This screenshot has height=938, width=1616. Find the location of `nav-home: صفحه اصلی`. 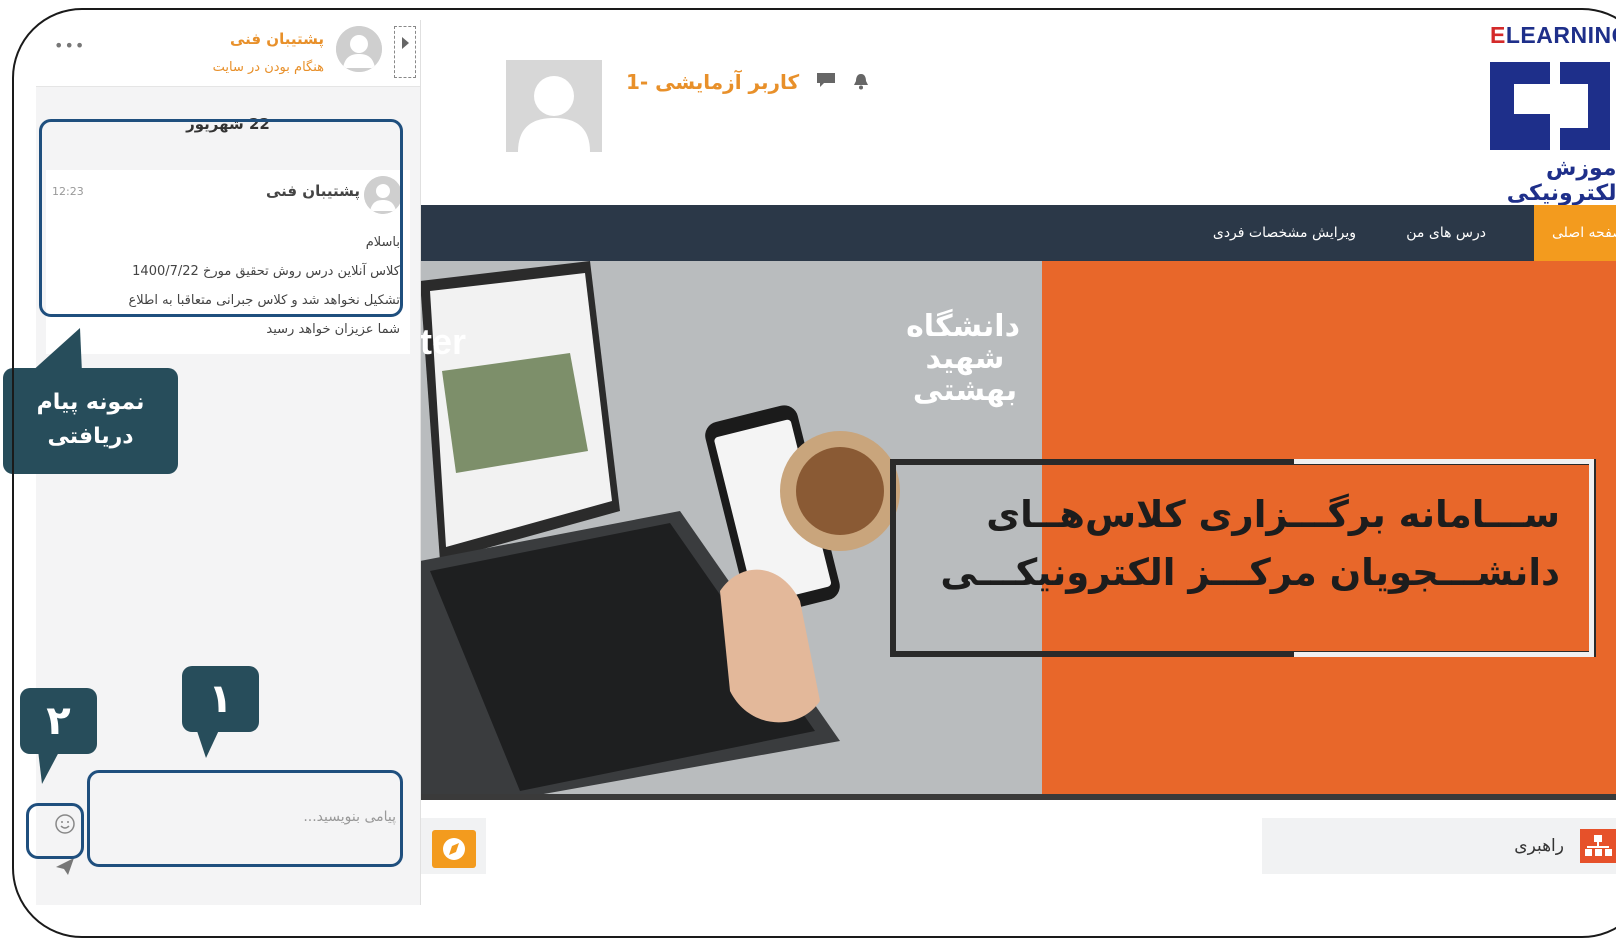

nav-home: صفحه اصلی is located at coordinates (1575, 233).